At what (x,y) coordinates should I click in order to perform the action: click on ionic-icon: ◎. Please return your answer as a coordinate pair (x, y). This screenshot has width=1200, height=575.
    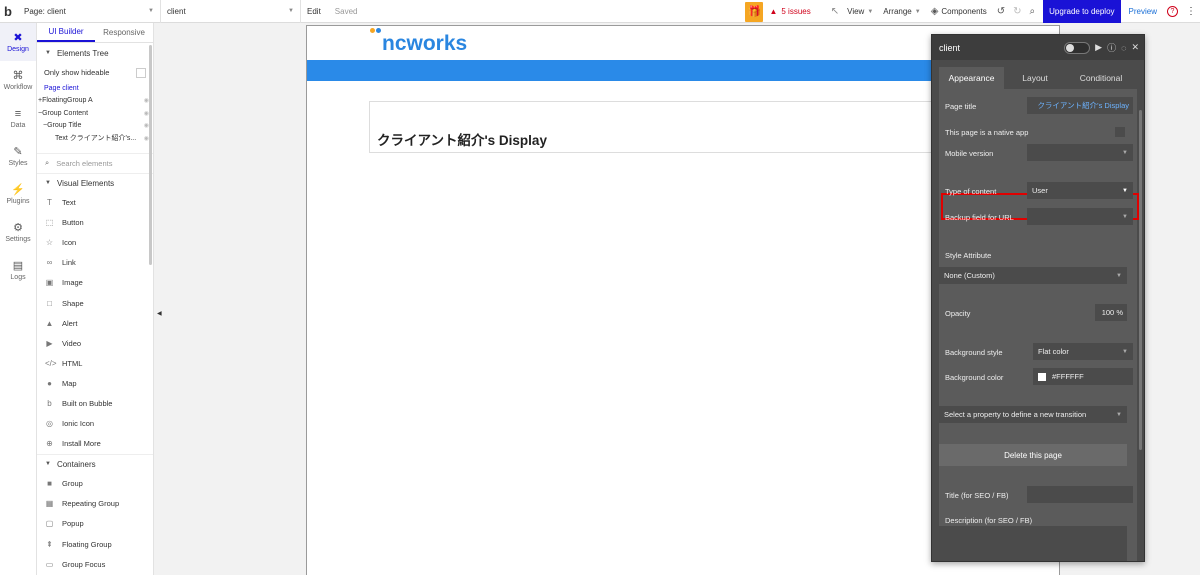
    Looking at the image, I should click on (49, 424).